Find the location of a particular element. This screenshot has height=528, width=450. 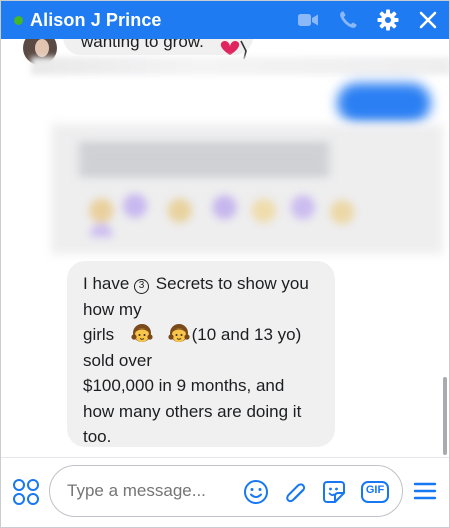

message-line: girls (10 and 13 yo) is located at coordinates (205, 335).